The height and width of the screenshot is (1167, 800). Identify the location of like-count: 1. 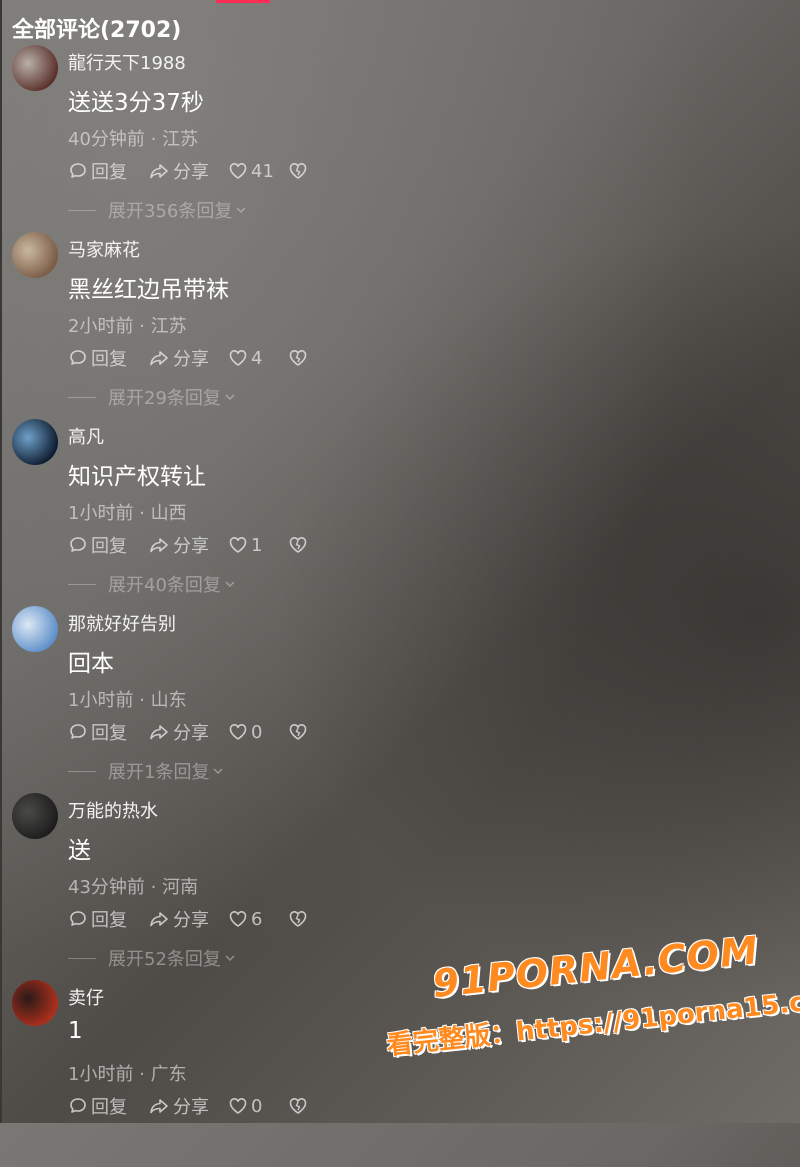
(257, 545).